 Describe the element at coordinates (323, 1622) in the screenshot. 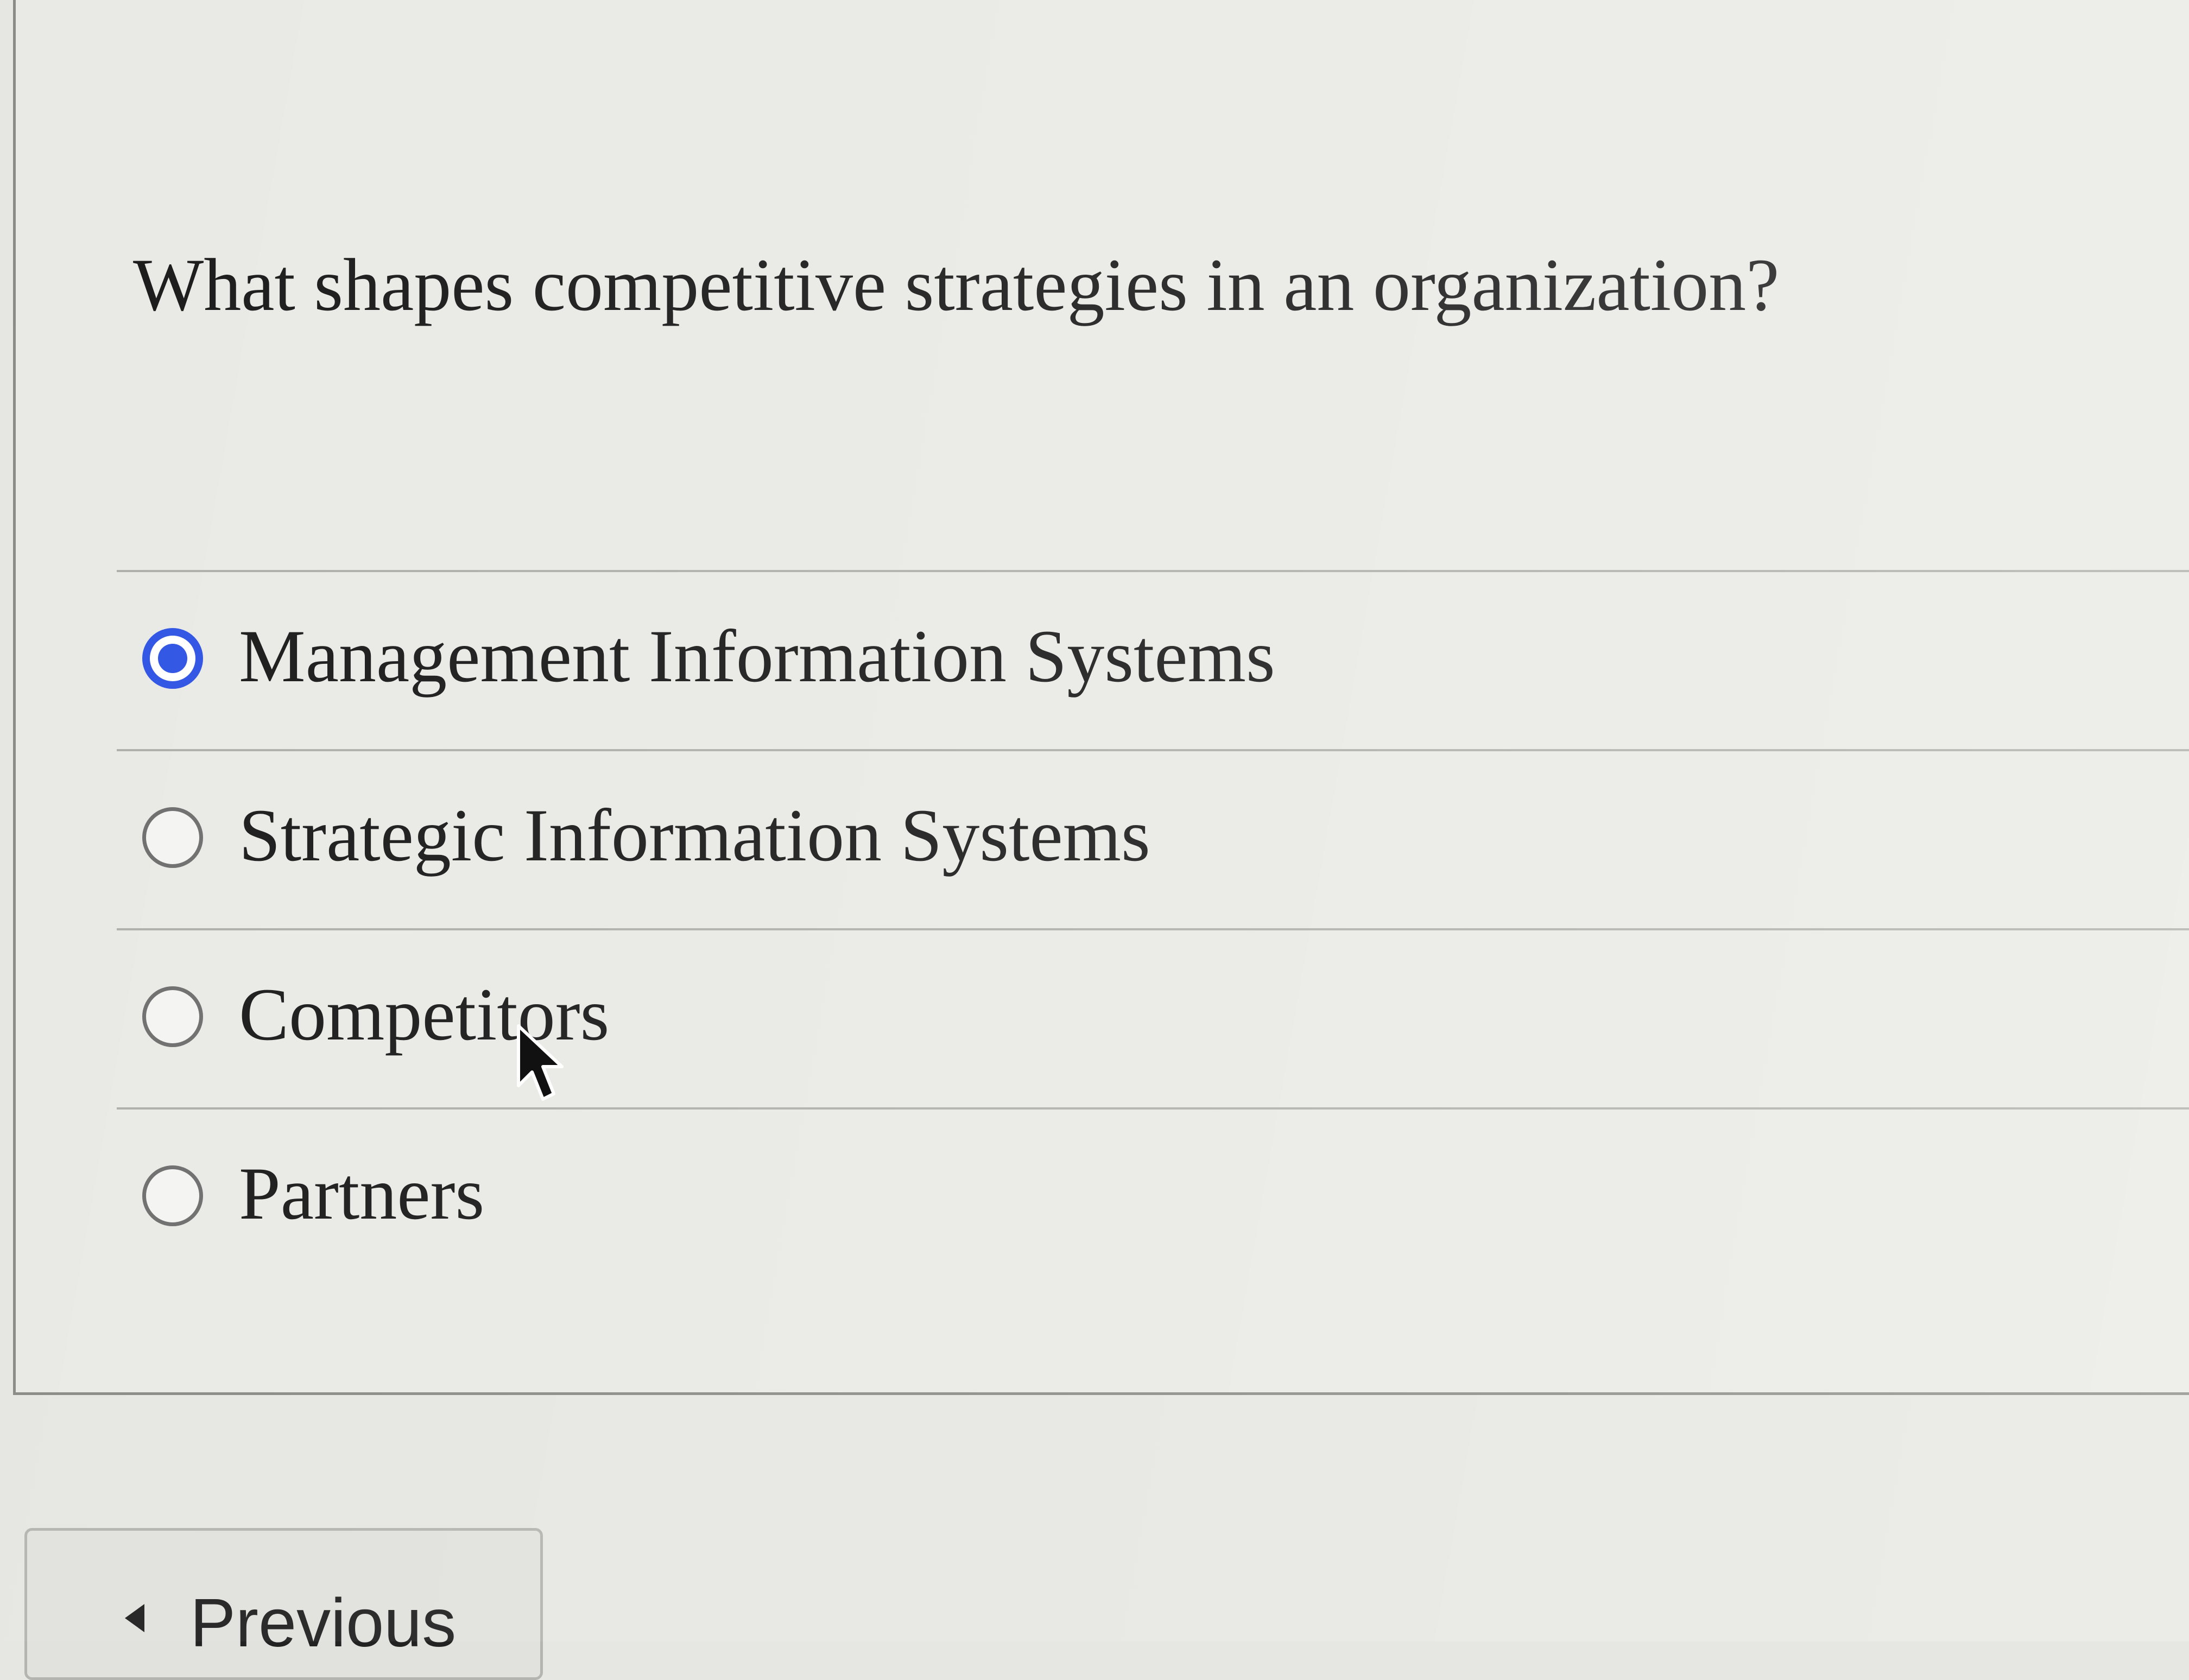

I see `previous-button-label: Previous` at that location.